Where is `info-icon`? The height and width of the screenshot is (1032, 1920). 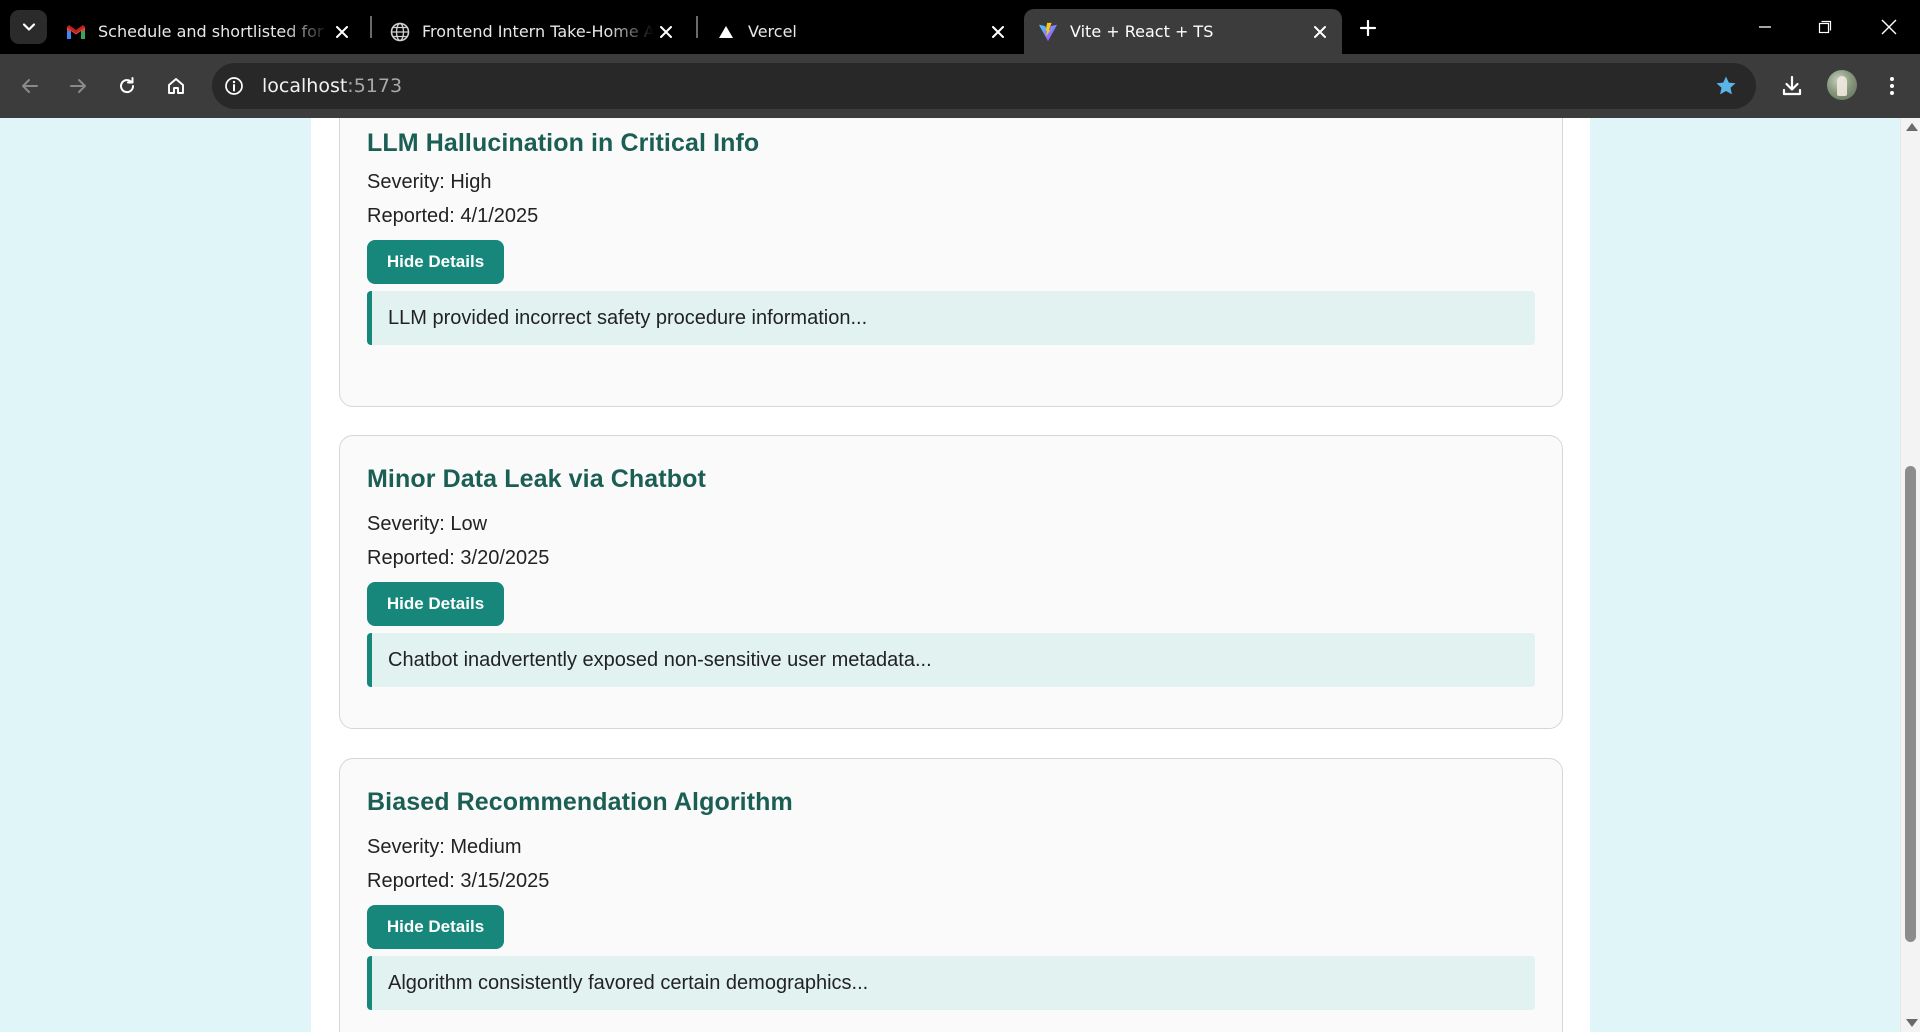 info-icon is located at coordinates (234, 86).